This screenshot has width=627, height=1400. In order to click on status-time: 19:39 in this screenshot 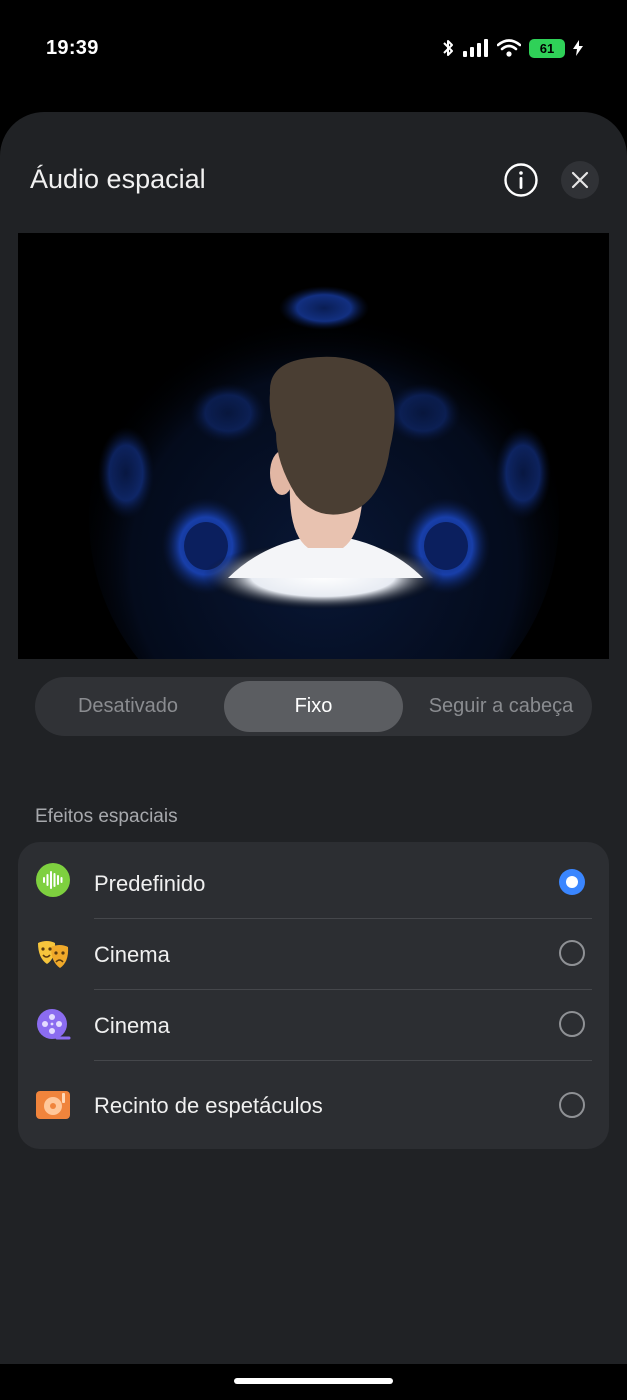, I will do `click(72, 48)`.